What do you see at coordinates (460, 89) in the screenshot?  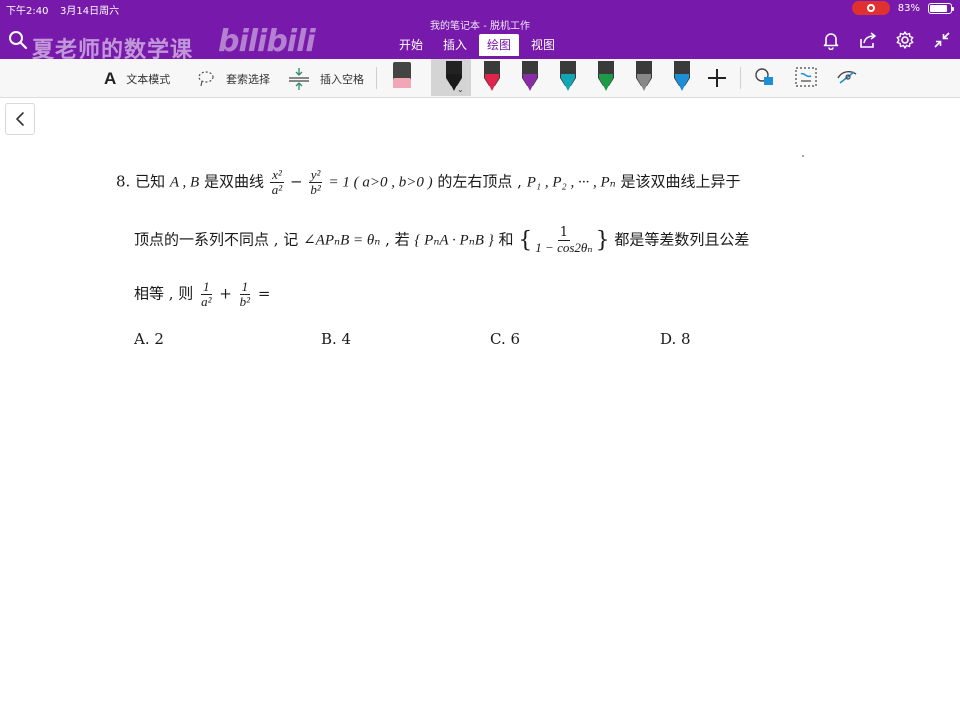 I see `chevron-down-icon: ⌄` at bounding box center [460, 89].